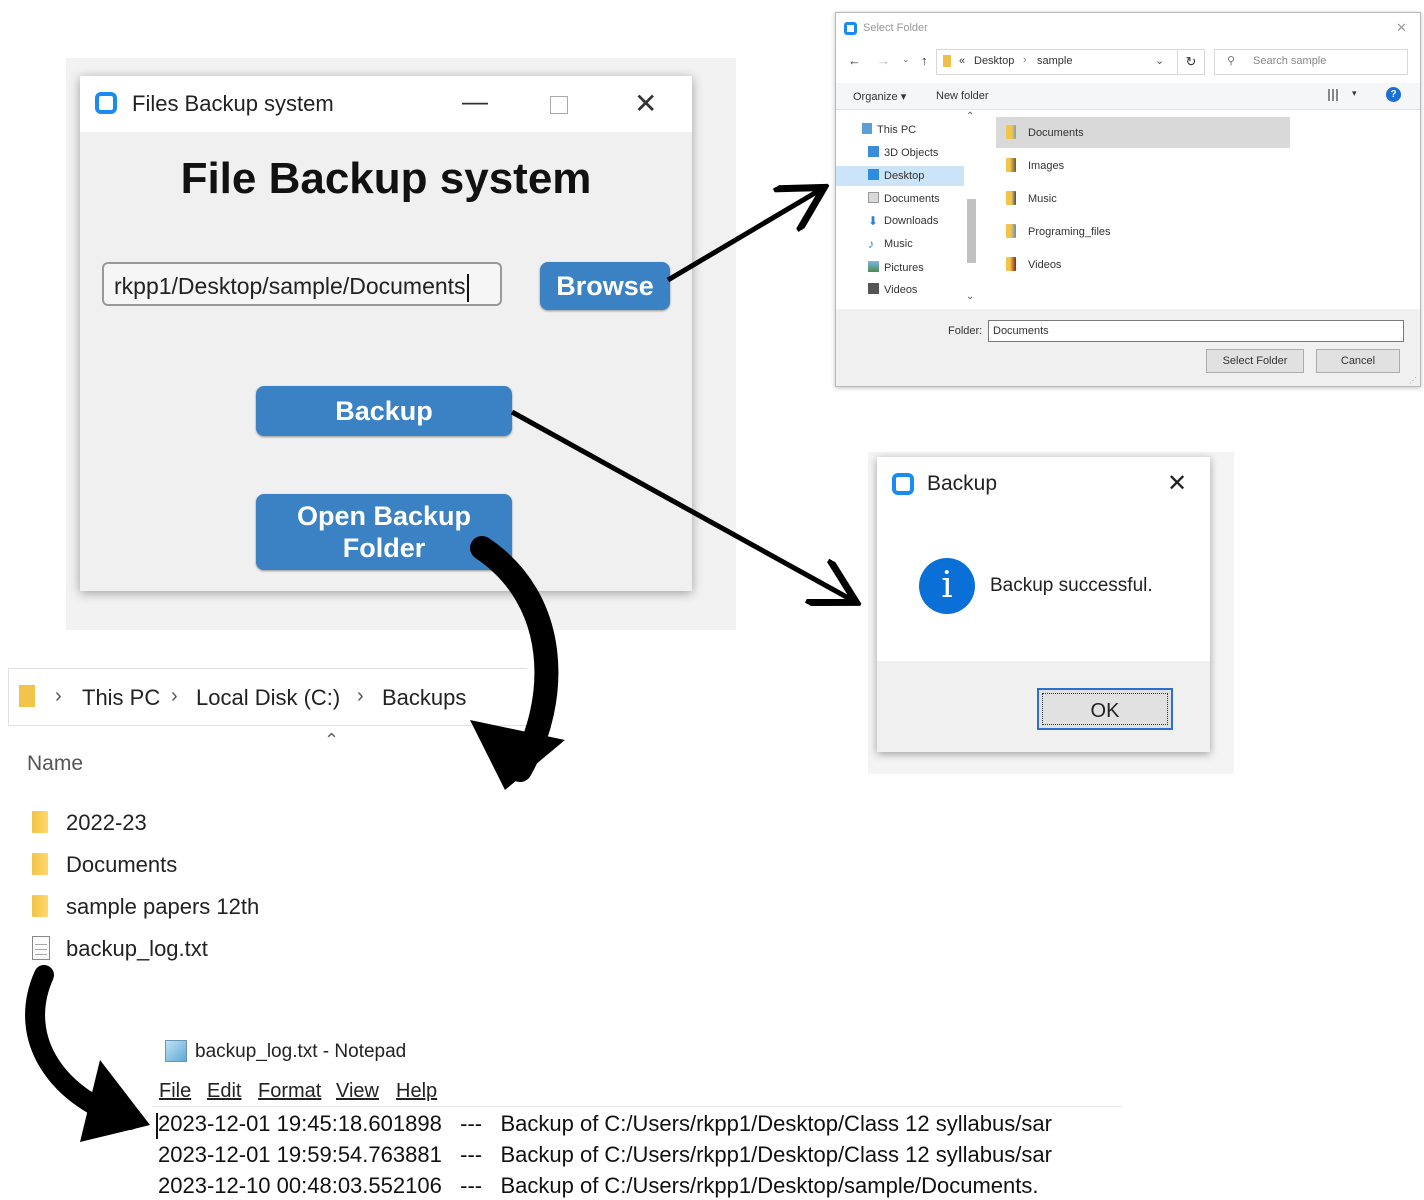 The height and width of the screenshot is (1200, 1424). Describe the element at coordinates (517, 755) in the screenshot. I see `arrow-open-folder-head` at that location.